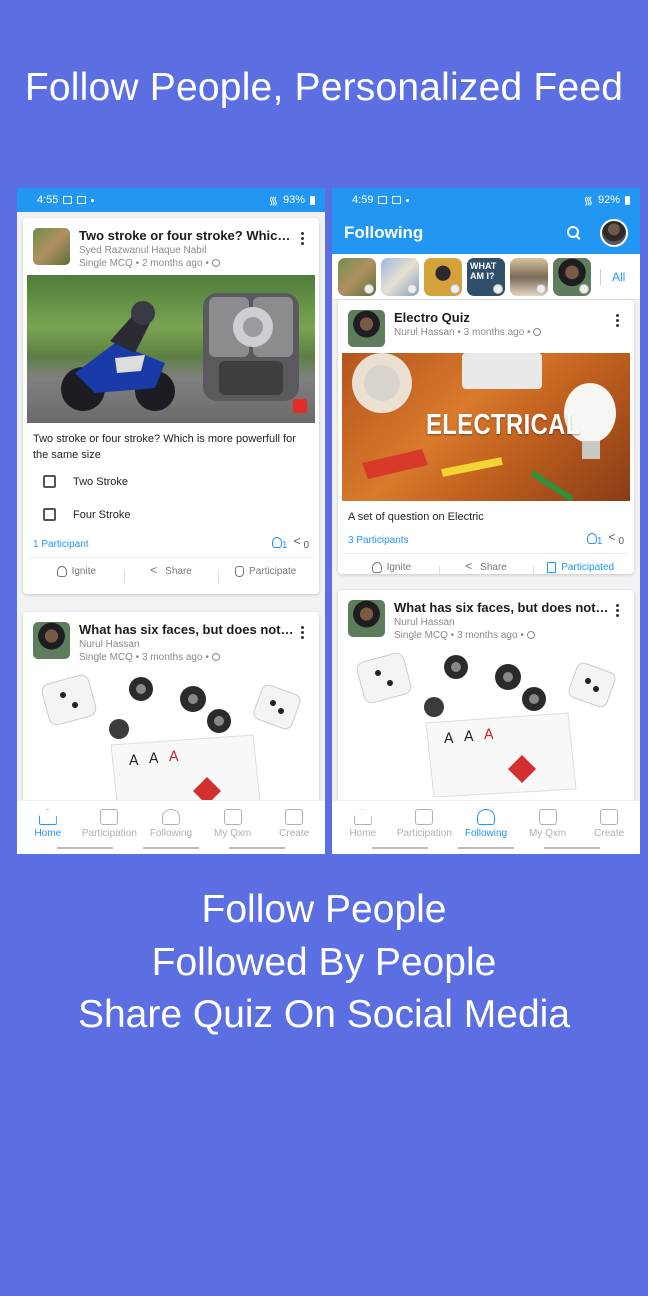  I want to click on electrical-image-text: ELECTRICAL, so click(503, 425).